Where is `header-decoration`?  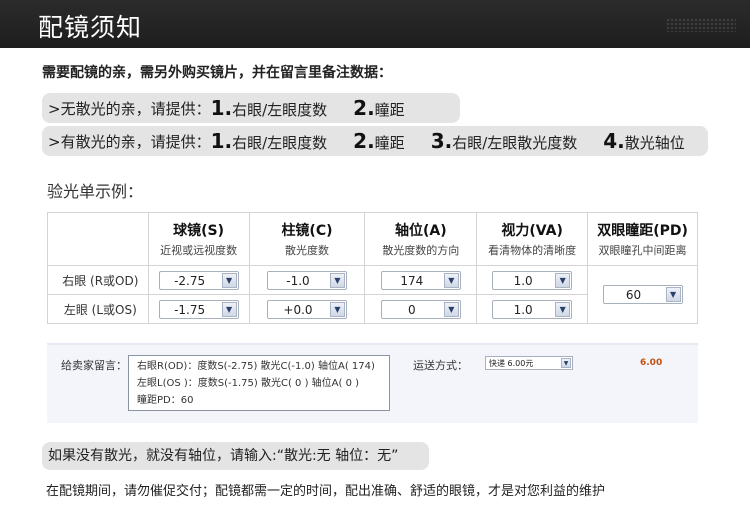
header-decoration is located at coordinates (701, 25).